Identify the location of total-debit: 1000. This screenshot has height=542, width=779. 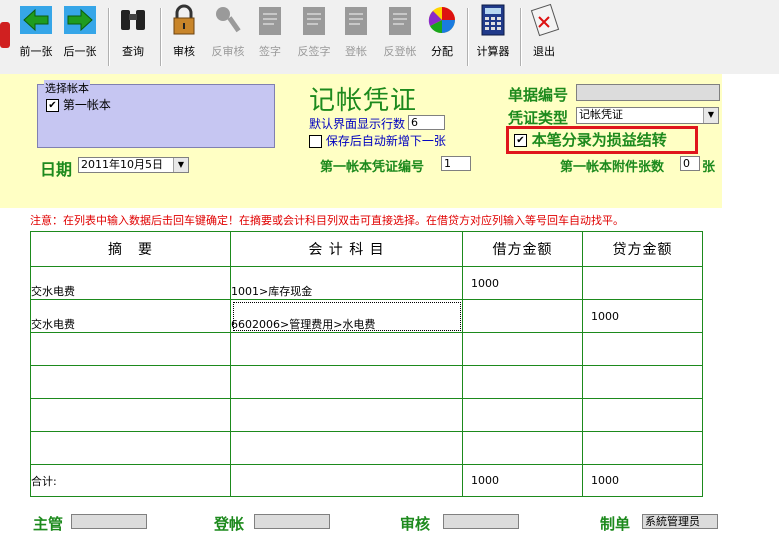
(522, 480).